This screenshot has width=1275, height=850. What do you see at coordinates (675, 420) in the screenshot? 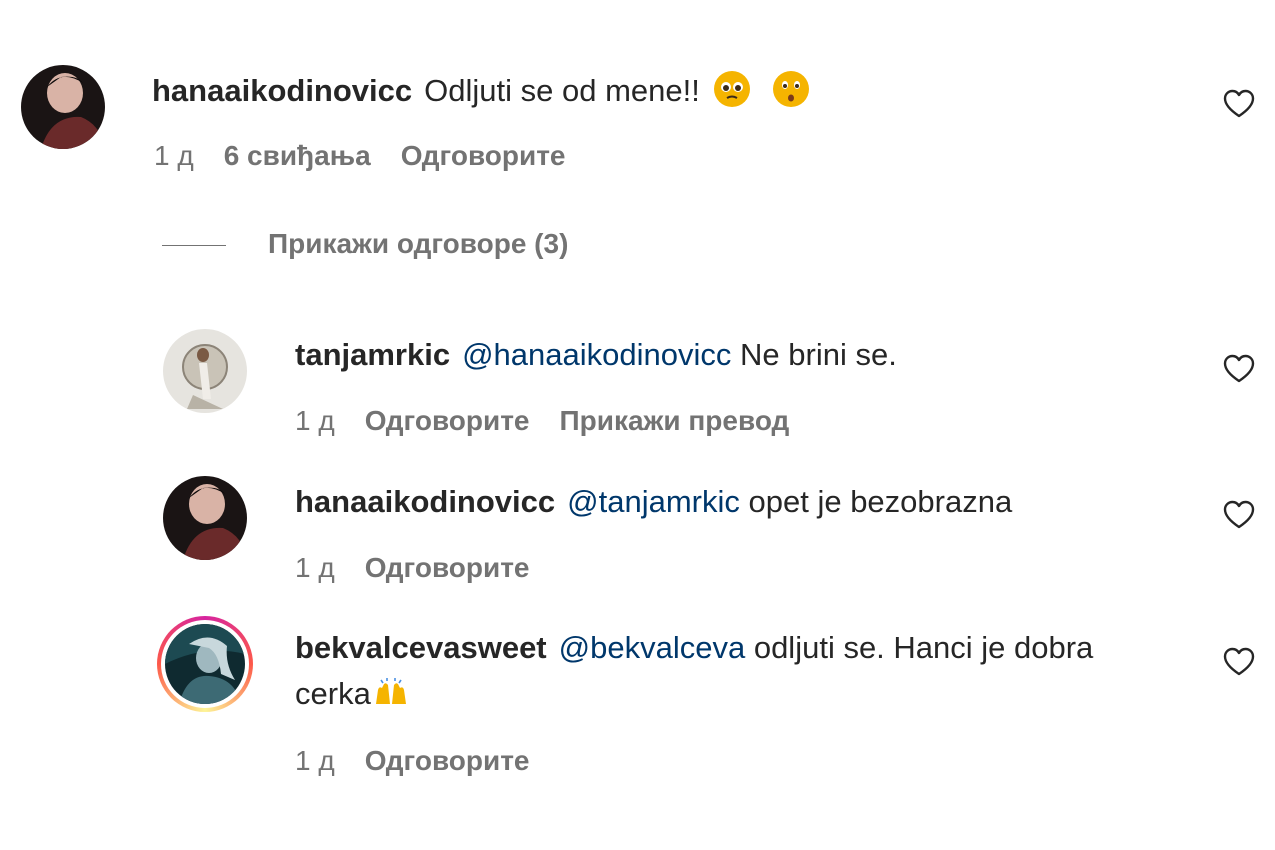
I see `translate-button: Прикажи превод` at bounding box center [675, 420].